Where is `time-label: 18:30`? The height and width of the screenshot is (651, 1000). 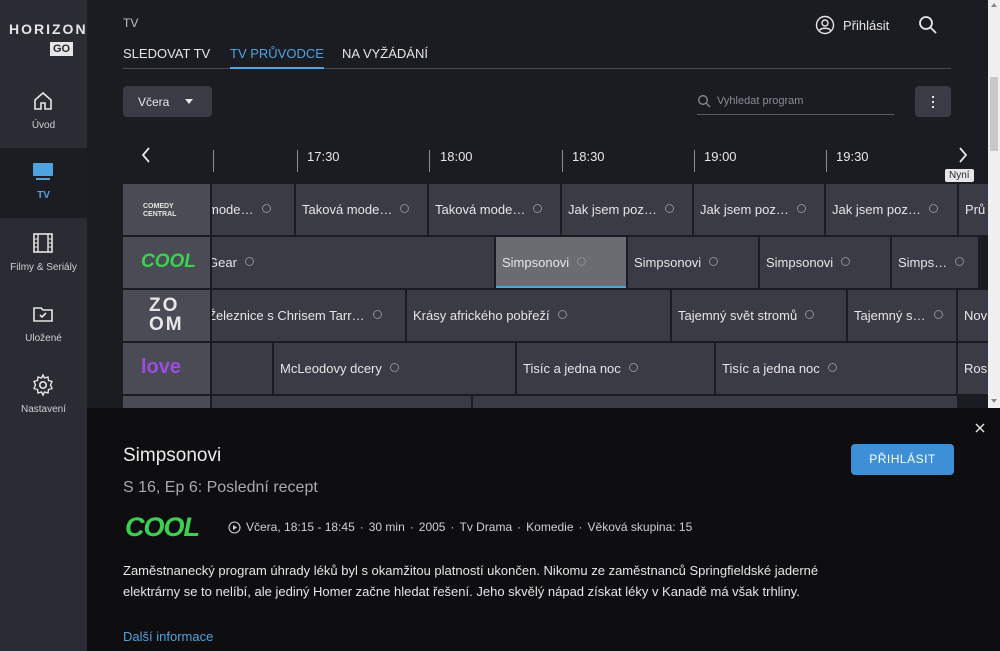 time-label: 18:30 is located at coordinates (588, 156).